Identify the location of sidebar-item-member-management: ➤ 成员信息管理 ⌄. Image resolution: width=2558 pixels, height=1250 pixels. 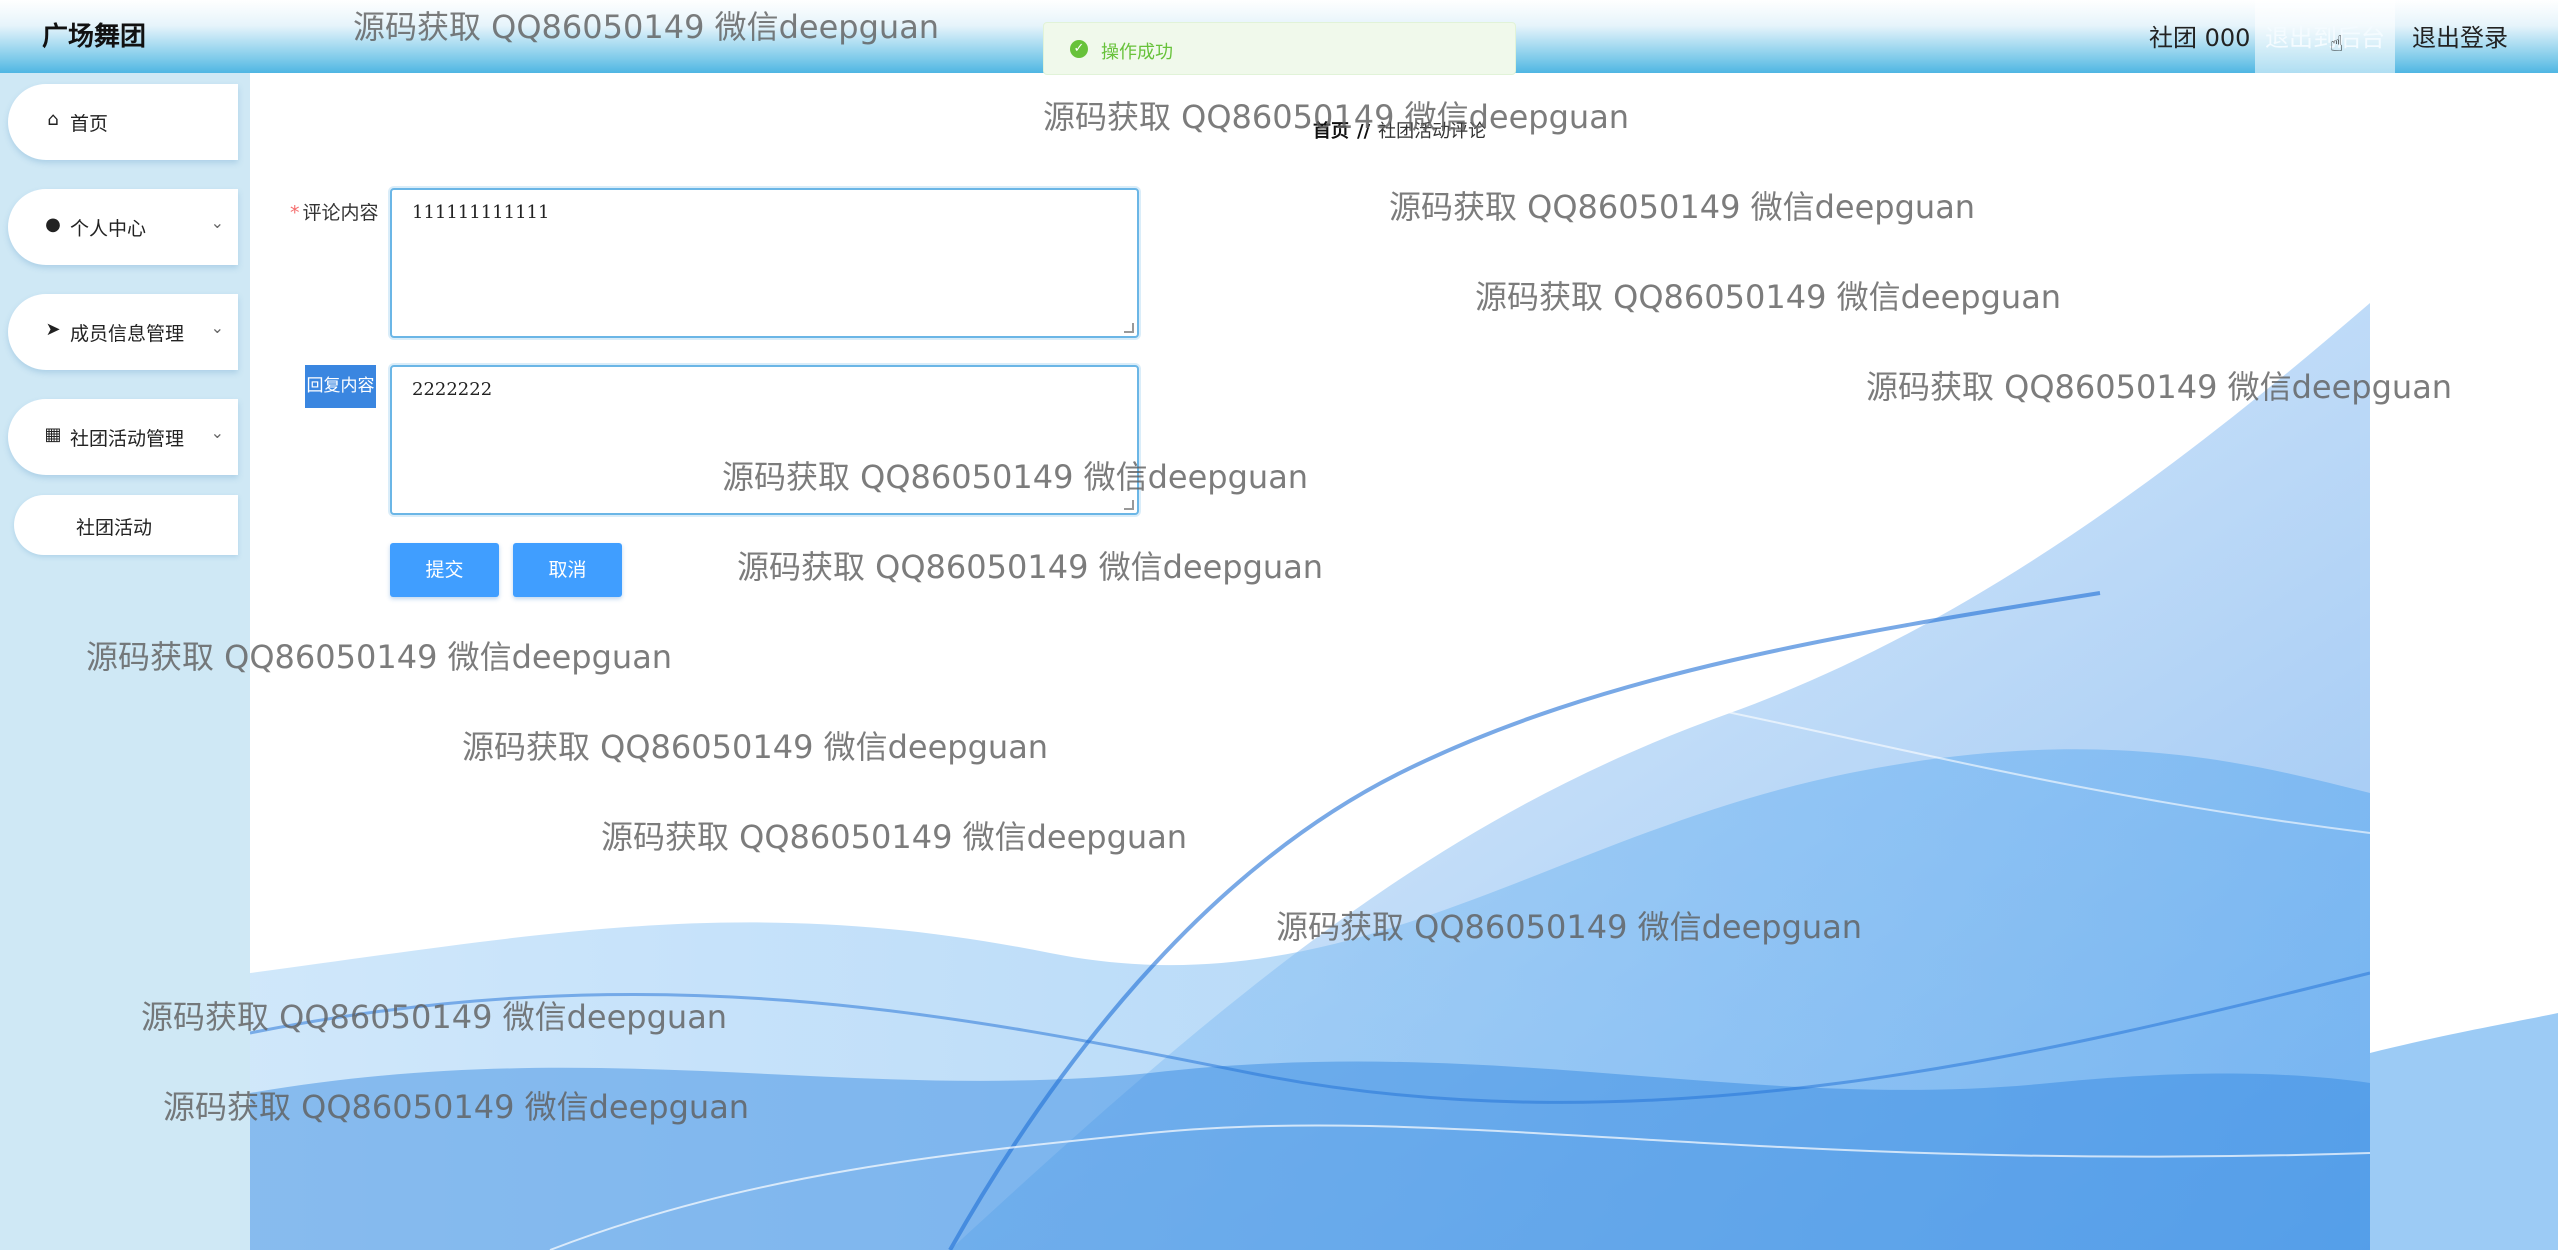
(123, 332).